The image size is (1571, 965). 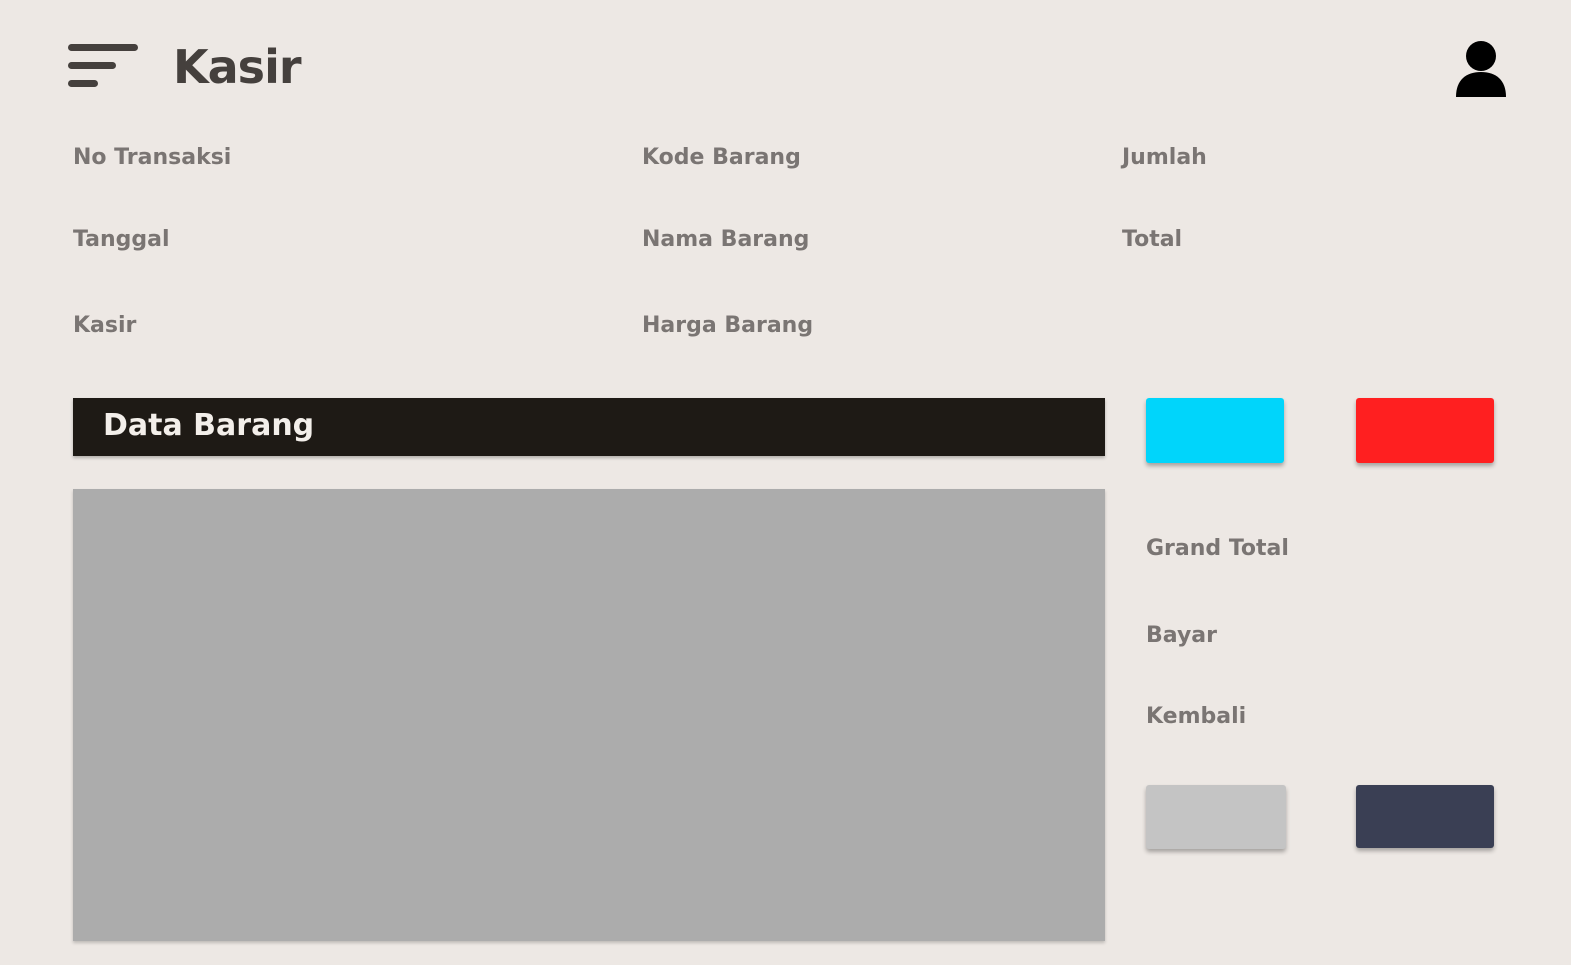 I want to click on red-action-button, so click(x=1425, y=430).